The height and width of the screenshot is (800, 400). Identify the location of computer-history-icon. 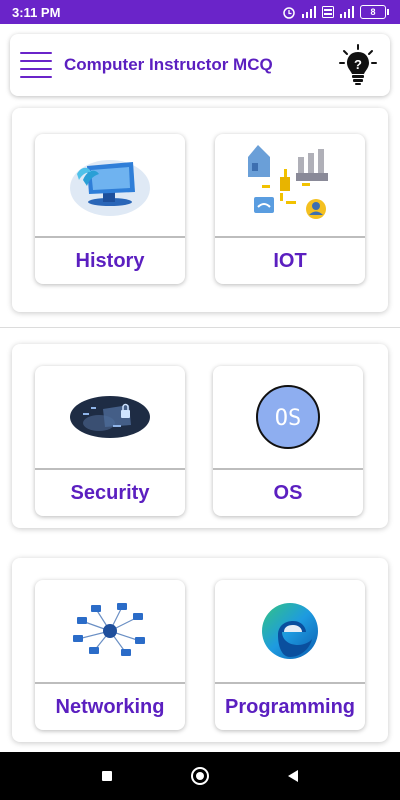
(110, 185).